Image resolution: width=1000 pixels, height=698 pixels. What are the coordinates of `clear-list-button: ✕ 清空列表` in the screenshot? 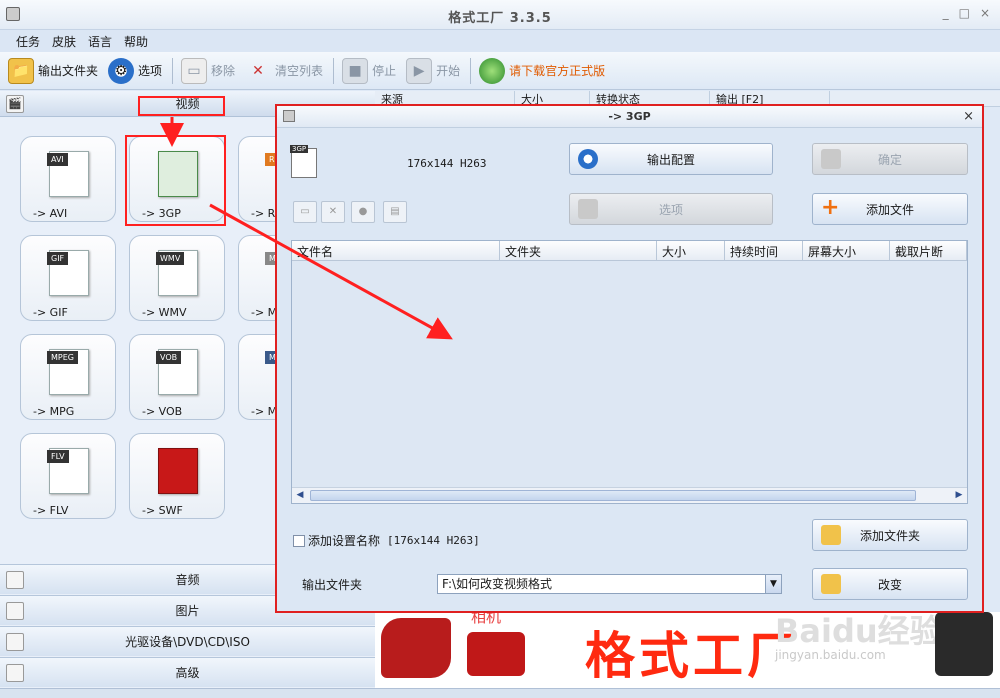 It's located at (284, 71).